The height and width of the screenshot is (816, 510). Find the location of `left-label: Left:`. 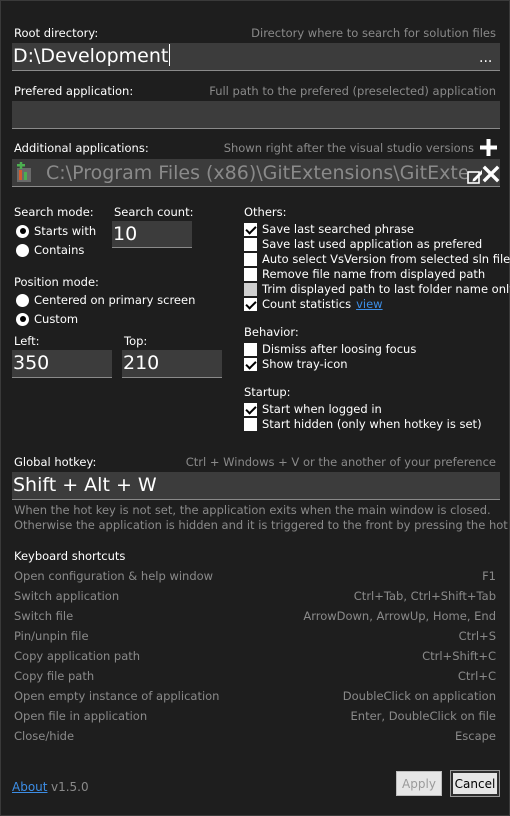

left-label: Left: is located at coordinates (27, 341).